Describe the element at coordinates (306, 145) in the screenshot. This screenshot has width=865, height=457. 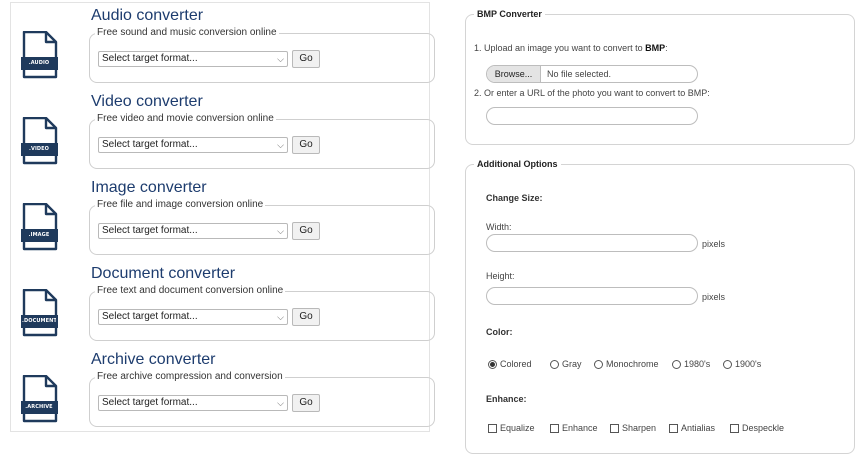
I see `video-go-button: Go` at that location.